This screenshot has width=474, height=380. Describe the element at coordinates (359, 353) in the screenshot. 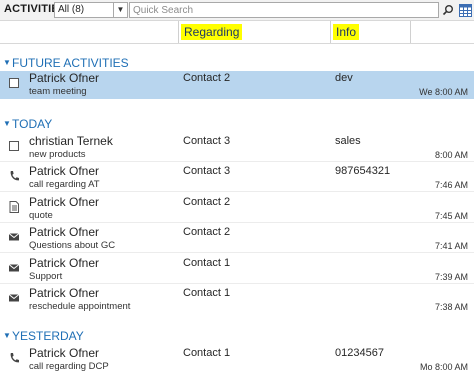

I see `activity-info: 01234567` at that location.